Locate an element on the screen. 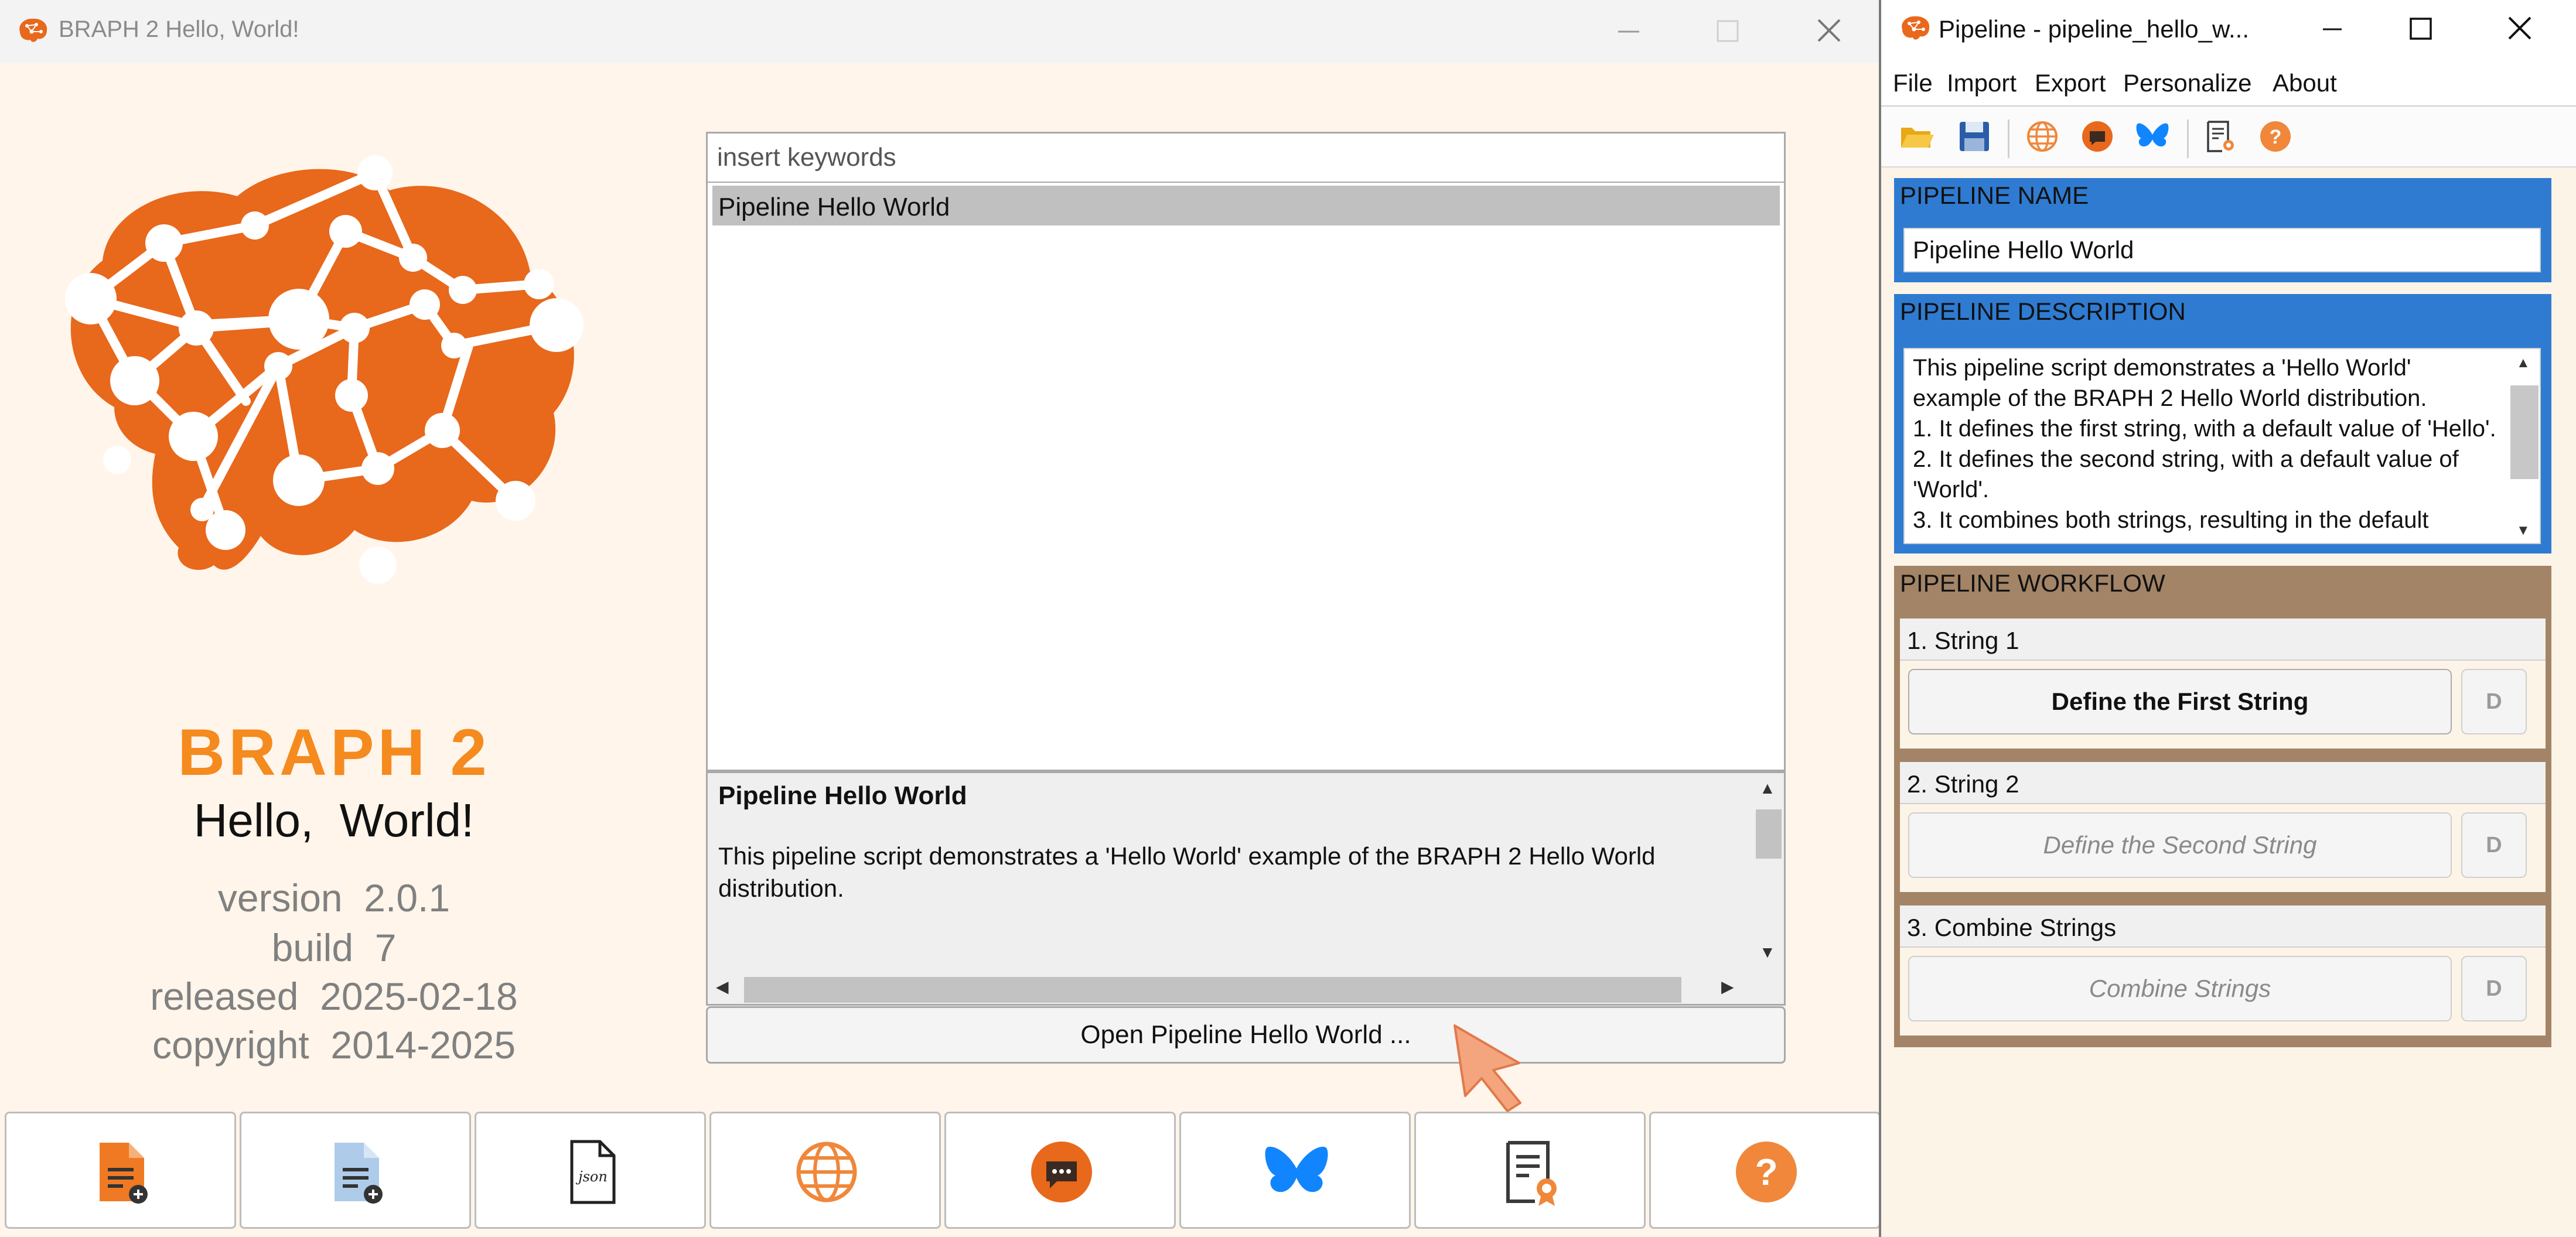 The height and width of the screenshot is (1237, 2576). brand-subtitle: Hello, World! is located at coordinates (334, 820).